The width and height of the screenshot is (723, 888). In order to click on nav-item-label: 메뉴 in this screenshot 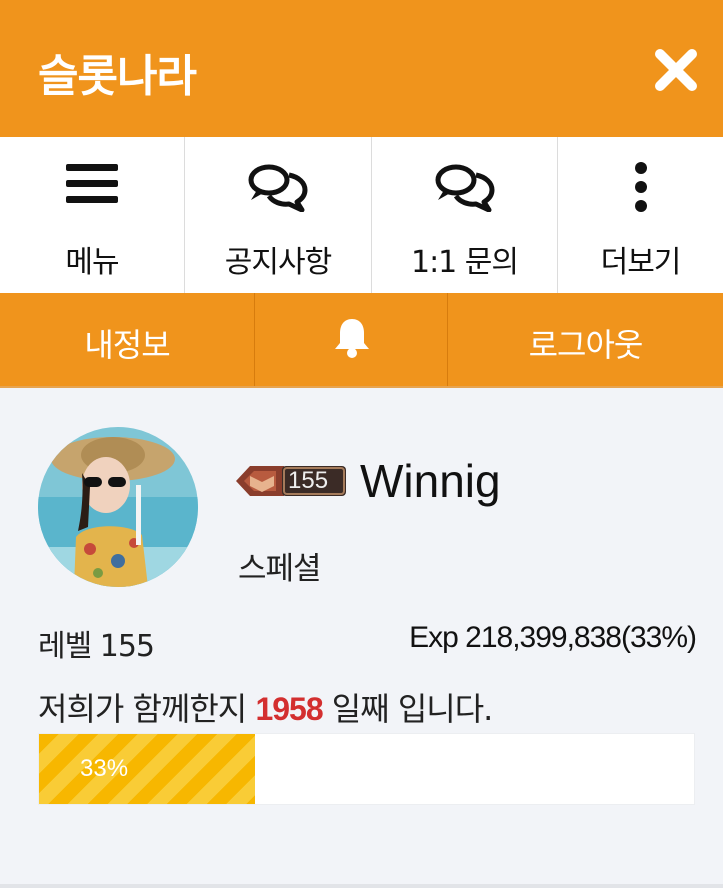, I will do `click(92, 262)`.